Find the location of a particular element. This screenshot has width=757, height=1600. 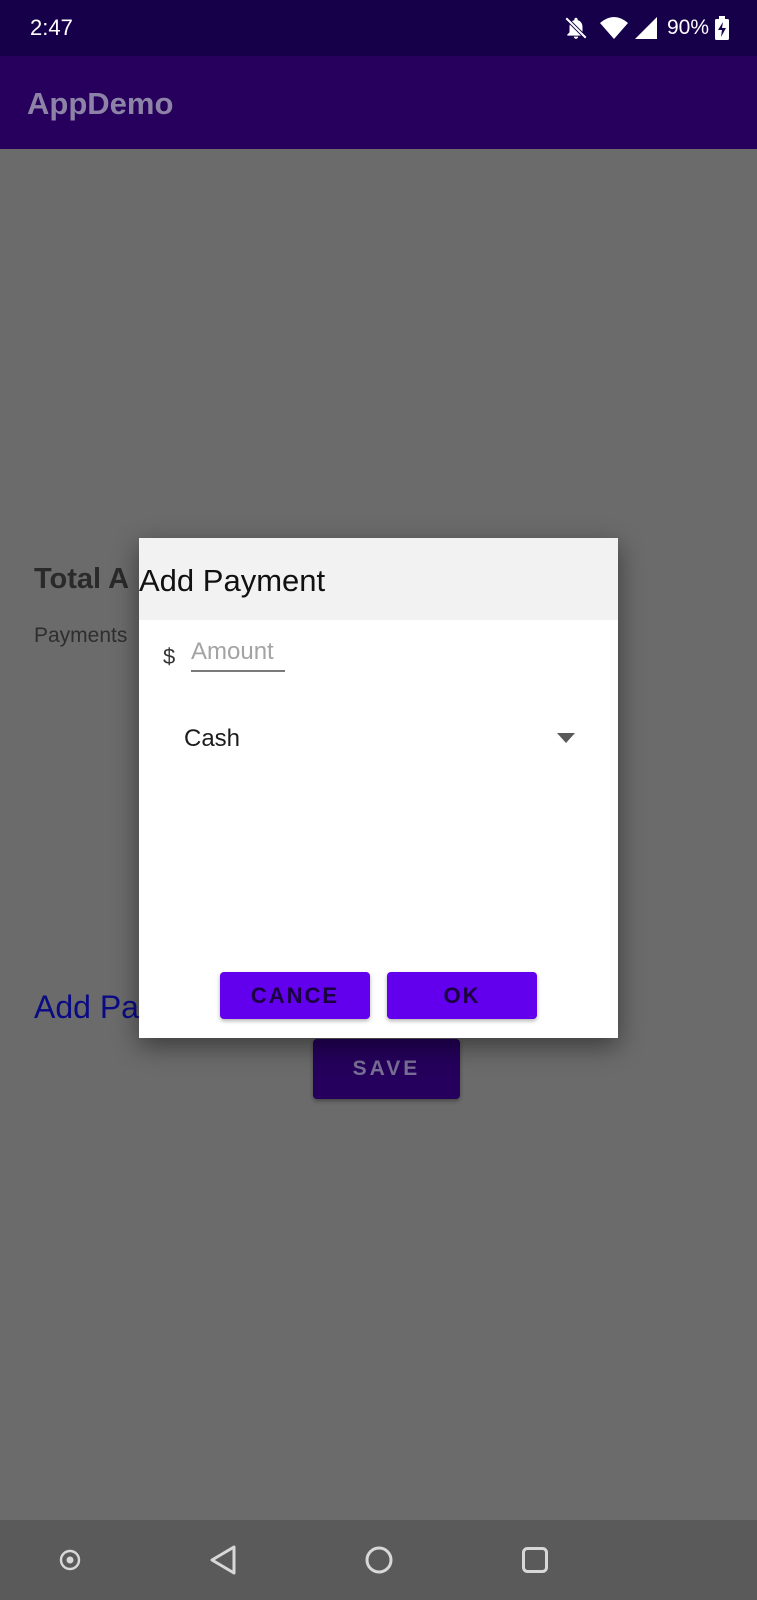

recents-icon is located at coordinates (535, 1562).